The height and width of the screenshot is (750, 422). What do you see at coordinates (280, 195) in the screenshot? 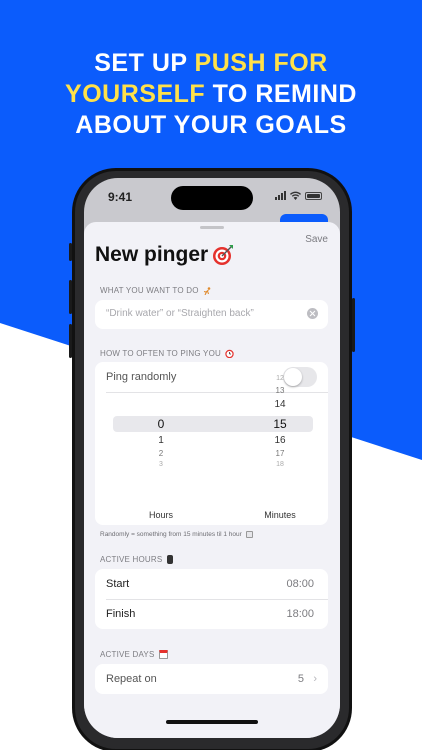
I see `cellular-signal-icon` at bounding box center [280, 195].